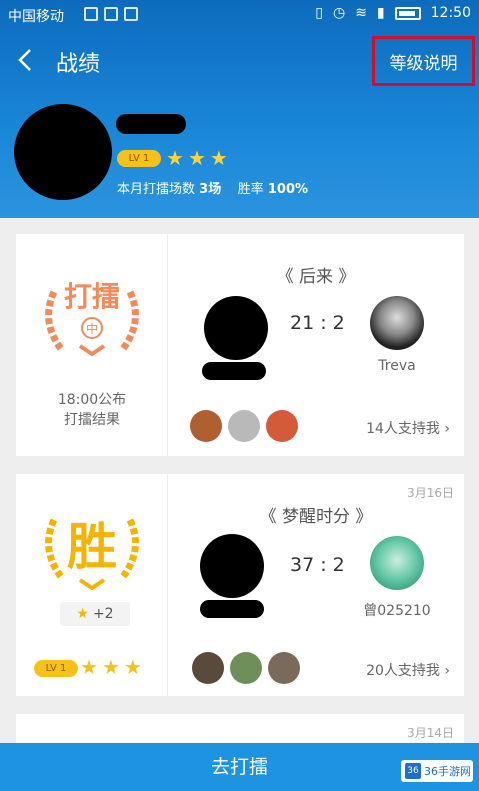  Describe the element at coordinates (339, 13) in the screenshot. I see `alarm-icon: ◷` at that location.